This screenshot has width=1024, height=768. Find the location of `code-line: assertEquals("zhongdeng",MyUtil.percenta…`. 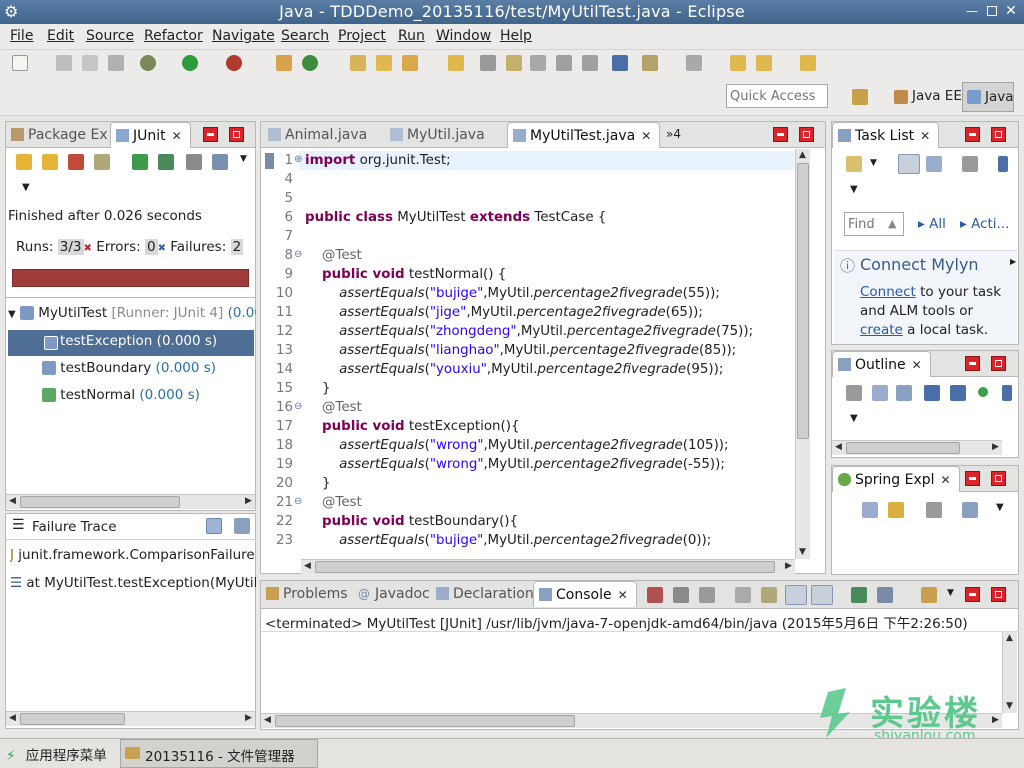

code-line: assertEquals("zhongdeng",MyUtil.percenta… is located at coordinates (529, 331).